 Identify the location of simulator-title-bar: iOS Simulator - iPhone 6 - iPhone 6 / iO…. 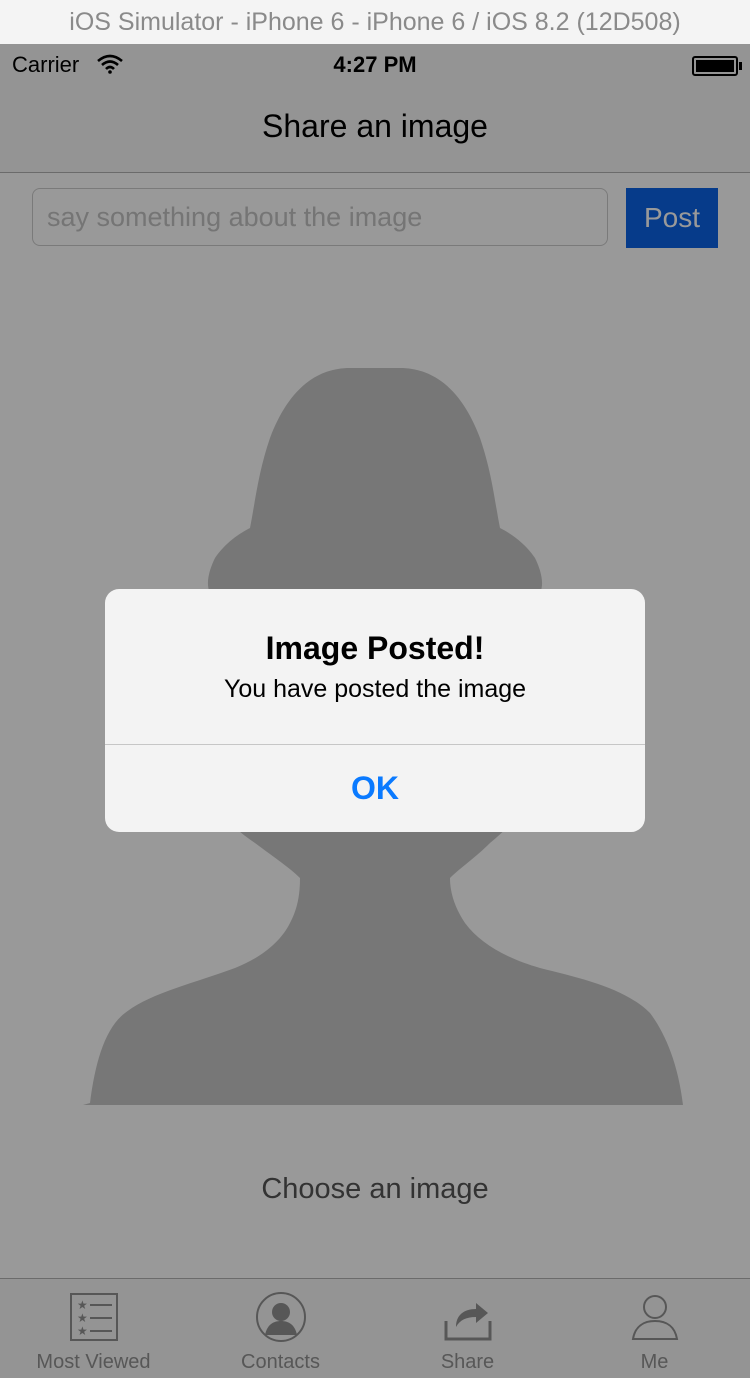
(375, 22).